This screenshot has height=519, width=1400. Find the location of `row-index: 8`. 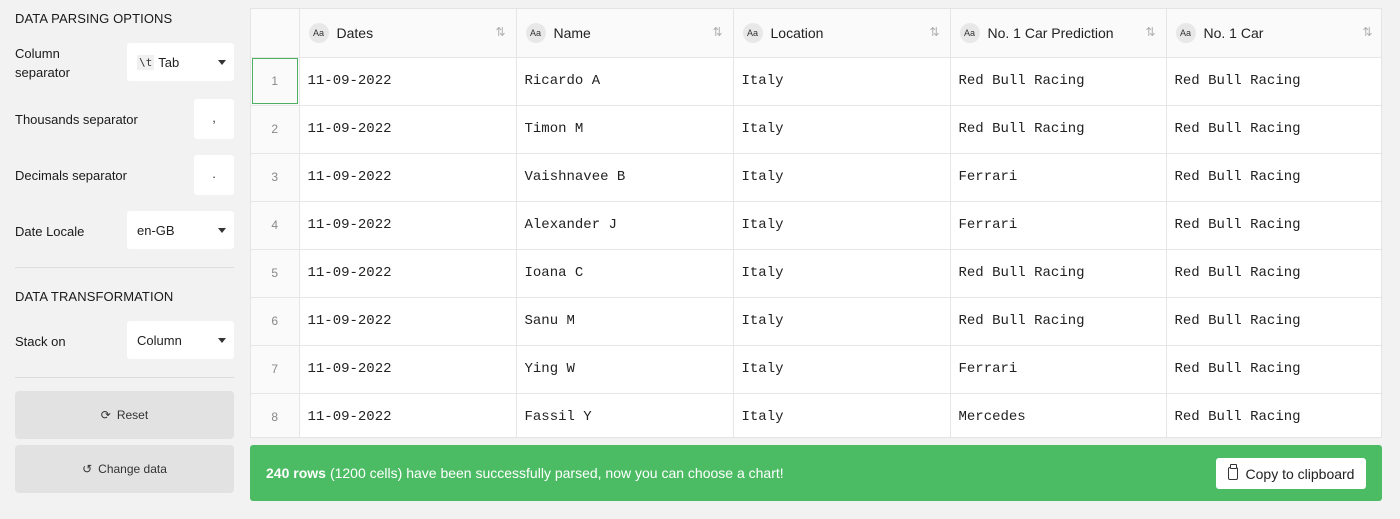

row-index: 8 is located at coordinates (275, 415).